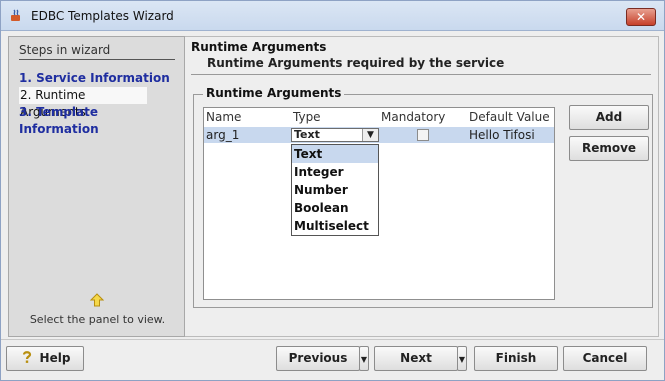  I want to click on type-combobox: Text ▼, so click(335, 135).